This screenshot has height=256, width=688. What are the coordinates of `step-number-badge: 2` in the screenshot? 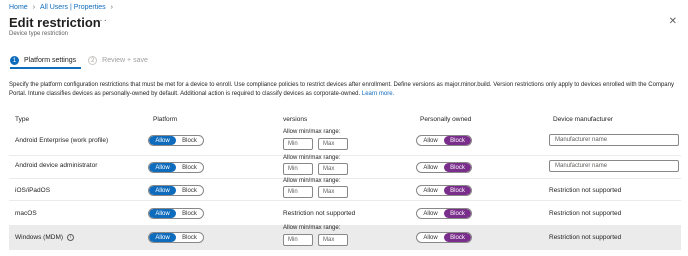 It's located at (93, 60).